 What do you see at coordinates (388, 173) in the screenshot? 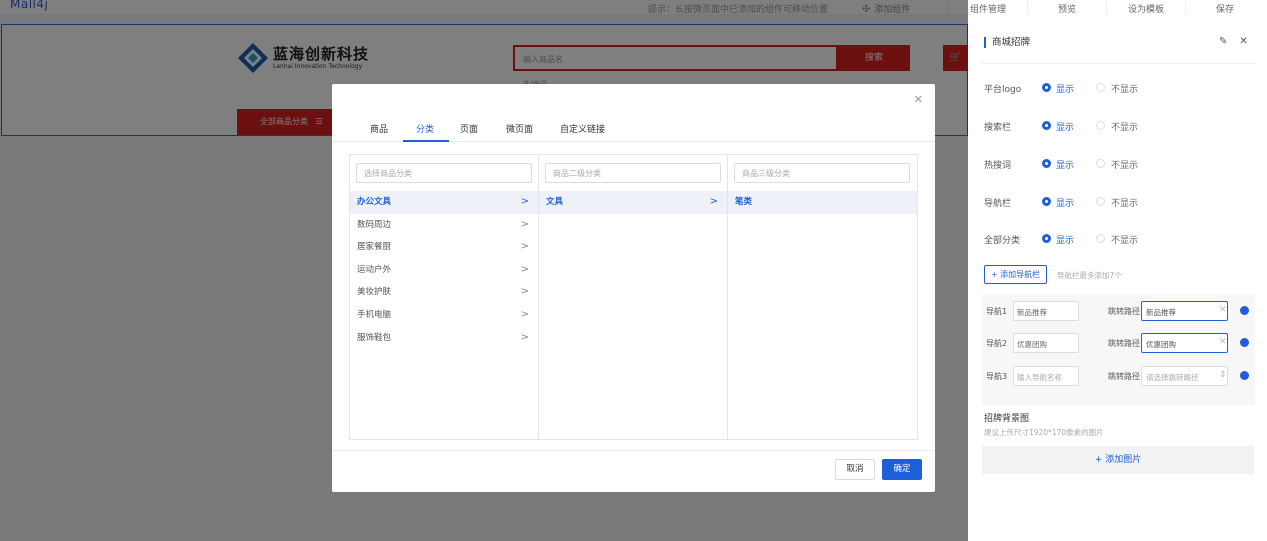
I see `category-level1-placeholder: 选择商品分类` at bounding box center [388, 173].